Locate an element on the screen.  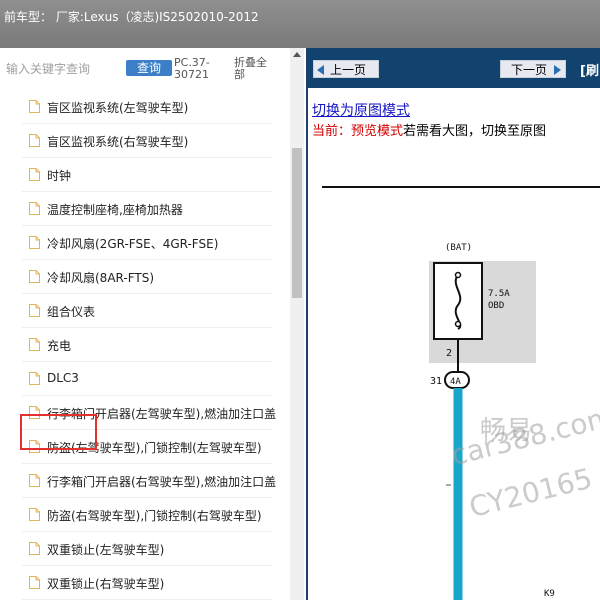
next-page-button: 下一页 is located at coordinates (533, 69).